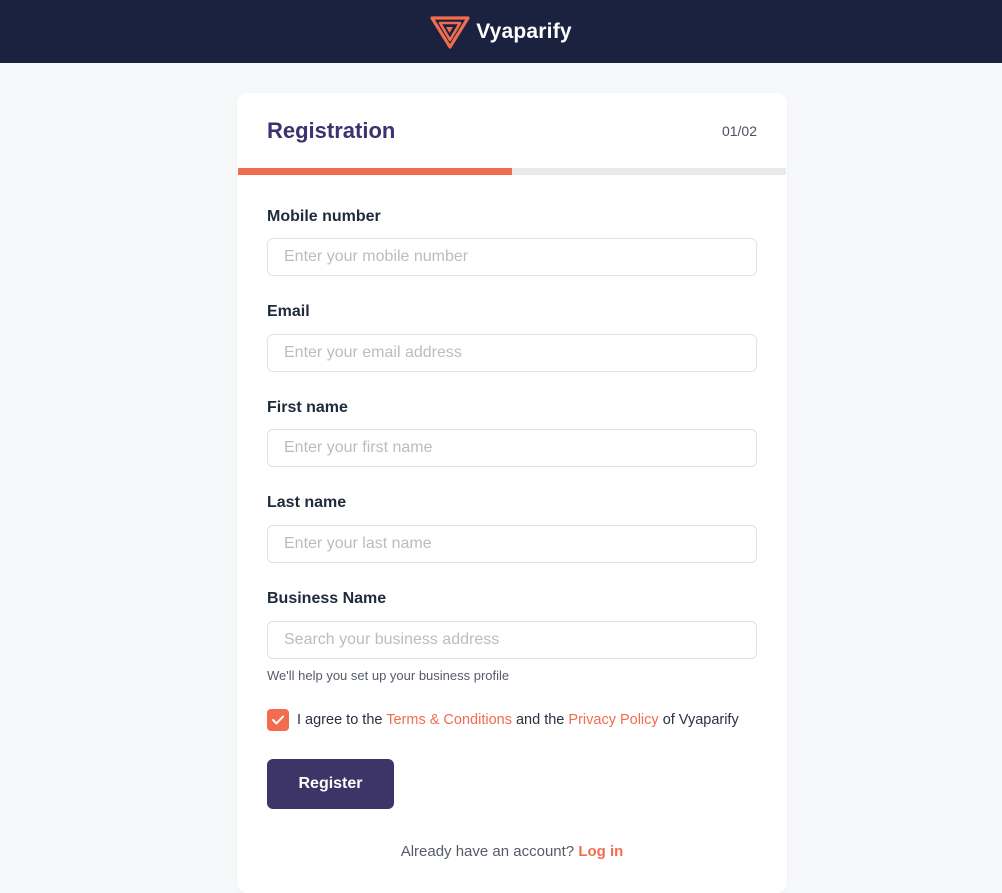 This screenshot has width=1002, height=893. Describe the element at coordinates (307, 407) in the screenshot. I see `first-name-label: First name` at that location.